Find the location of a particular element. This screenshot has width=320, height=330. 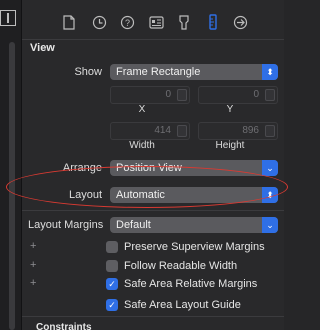

layout-popup: Automatic ⬍ is located at coordinates (194, 195).